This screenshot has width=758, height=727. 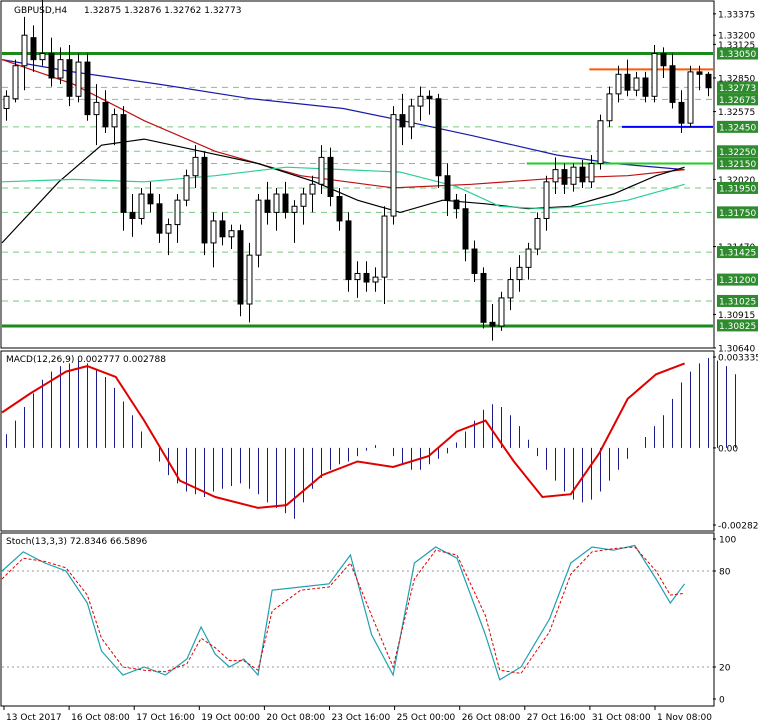 What do you see at coordinates (737, 55) in the screenshot?
I see `price-scale-label: 1.33050` at bounding box center [737, 55].